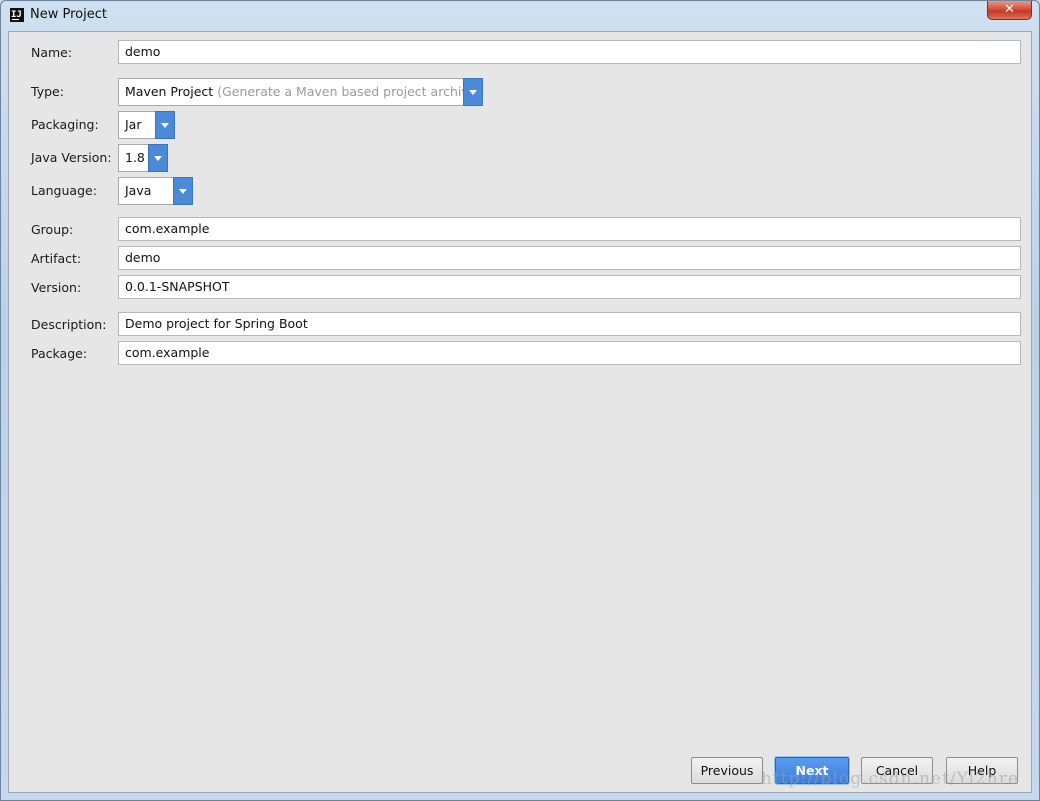 The height and width of the screenshot is (801, 1040). Describe the element at coordinates (64, 190) in the screenshot. I see `language-label: Language:` at that location.